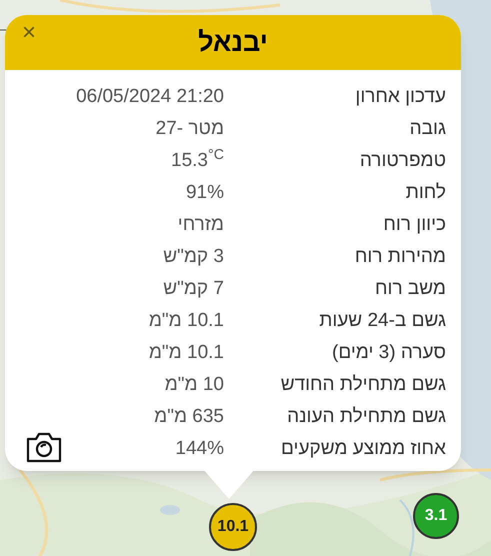 The width and height of the screenshot is (491, 556). I want to click on camera-icon, so click(44, 447).